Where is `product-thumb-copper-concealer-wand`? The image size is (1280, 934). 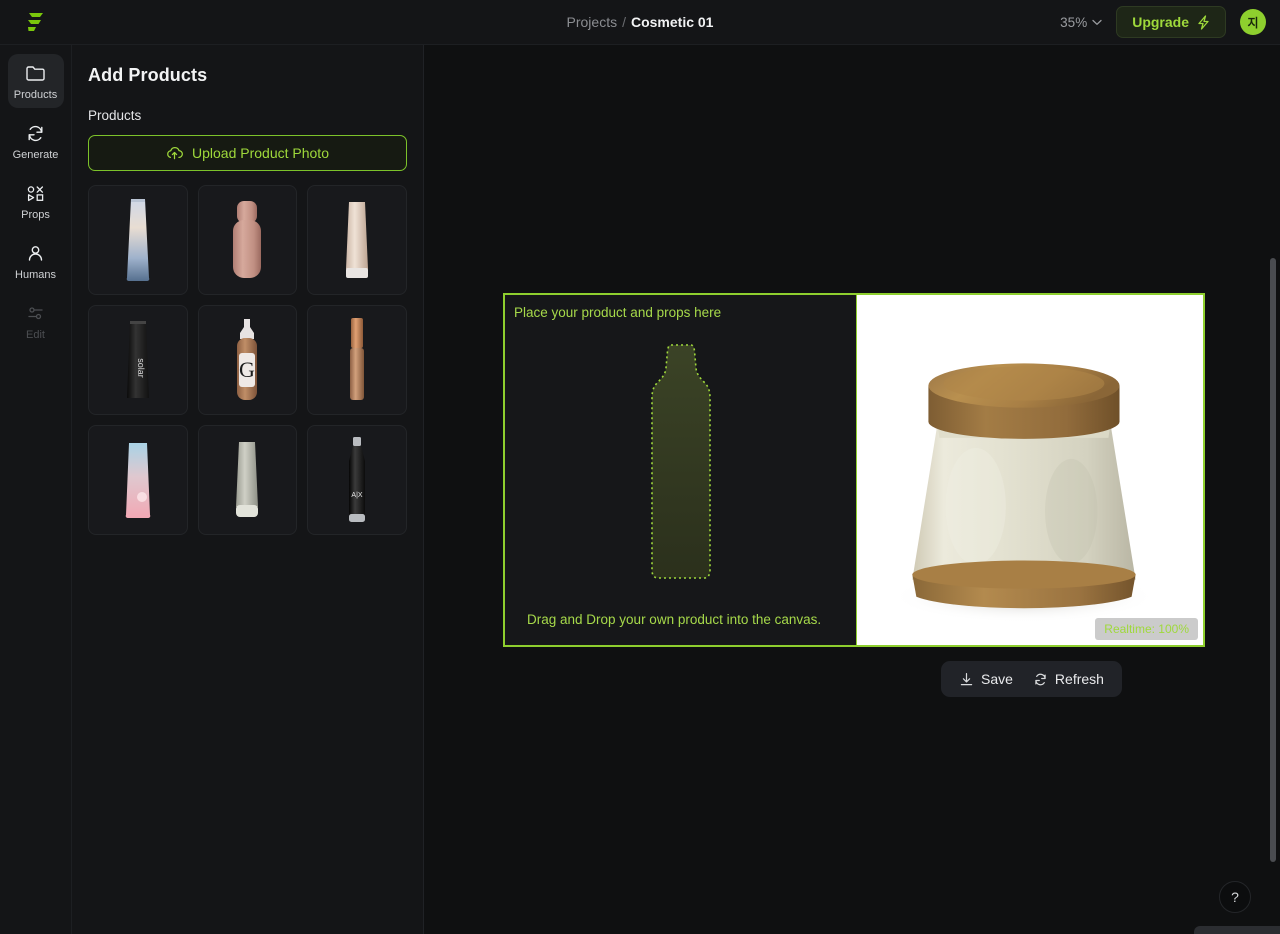
product-thumb-copper-concealer-wand is located at coordinates (357, 360).